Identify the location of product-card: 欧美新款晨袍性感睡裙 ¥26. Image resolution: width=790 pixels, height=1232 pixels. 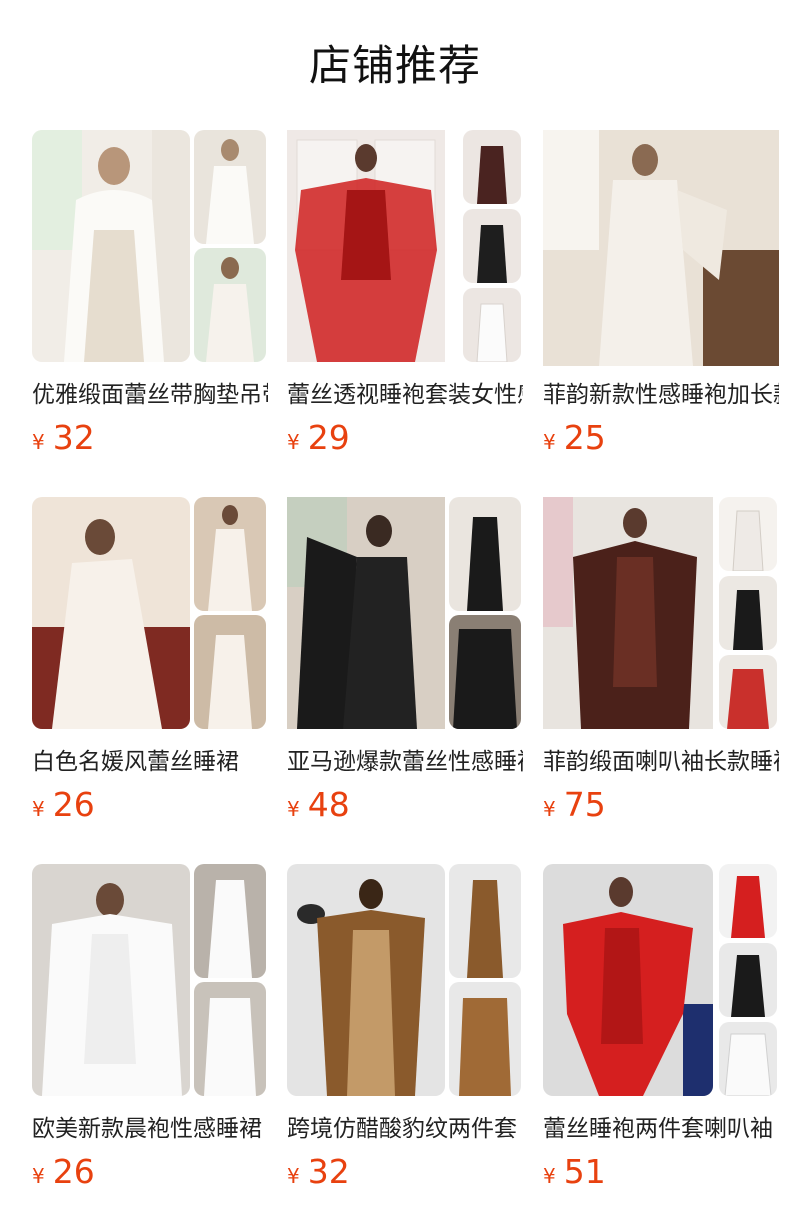
(150, 1029).